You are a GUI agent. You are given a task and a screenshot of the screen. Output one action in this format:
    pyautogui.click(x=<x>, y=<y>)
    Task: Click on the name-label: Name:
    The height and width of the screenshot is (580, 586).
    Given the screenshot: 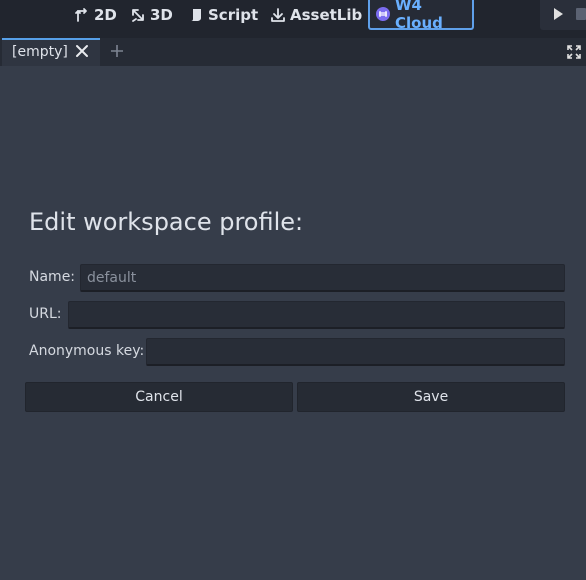 What is the action you would take?
    pyautogui.click(x=52, y=277)
    